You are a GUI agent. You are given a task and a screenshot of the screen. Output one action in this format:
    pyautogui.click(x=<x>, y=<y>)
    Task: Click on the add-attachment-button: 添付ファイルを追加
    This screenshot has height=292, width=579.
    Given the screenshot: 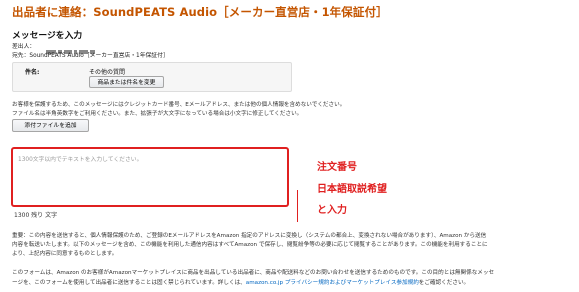 What is the action you would take?
    pyautogui.click(x=50, y=125)
    